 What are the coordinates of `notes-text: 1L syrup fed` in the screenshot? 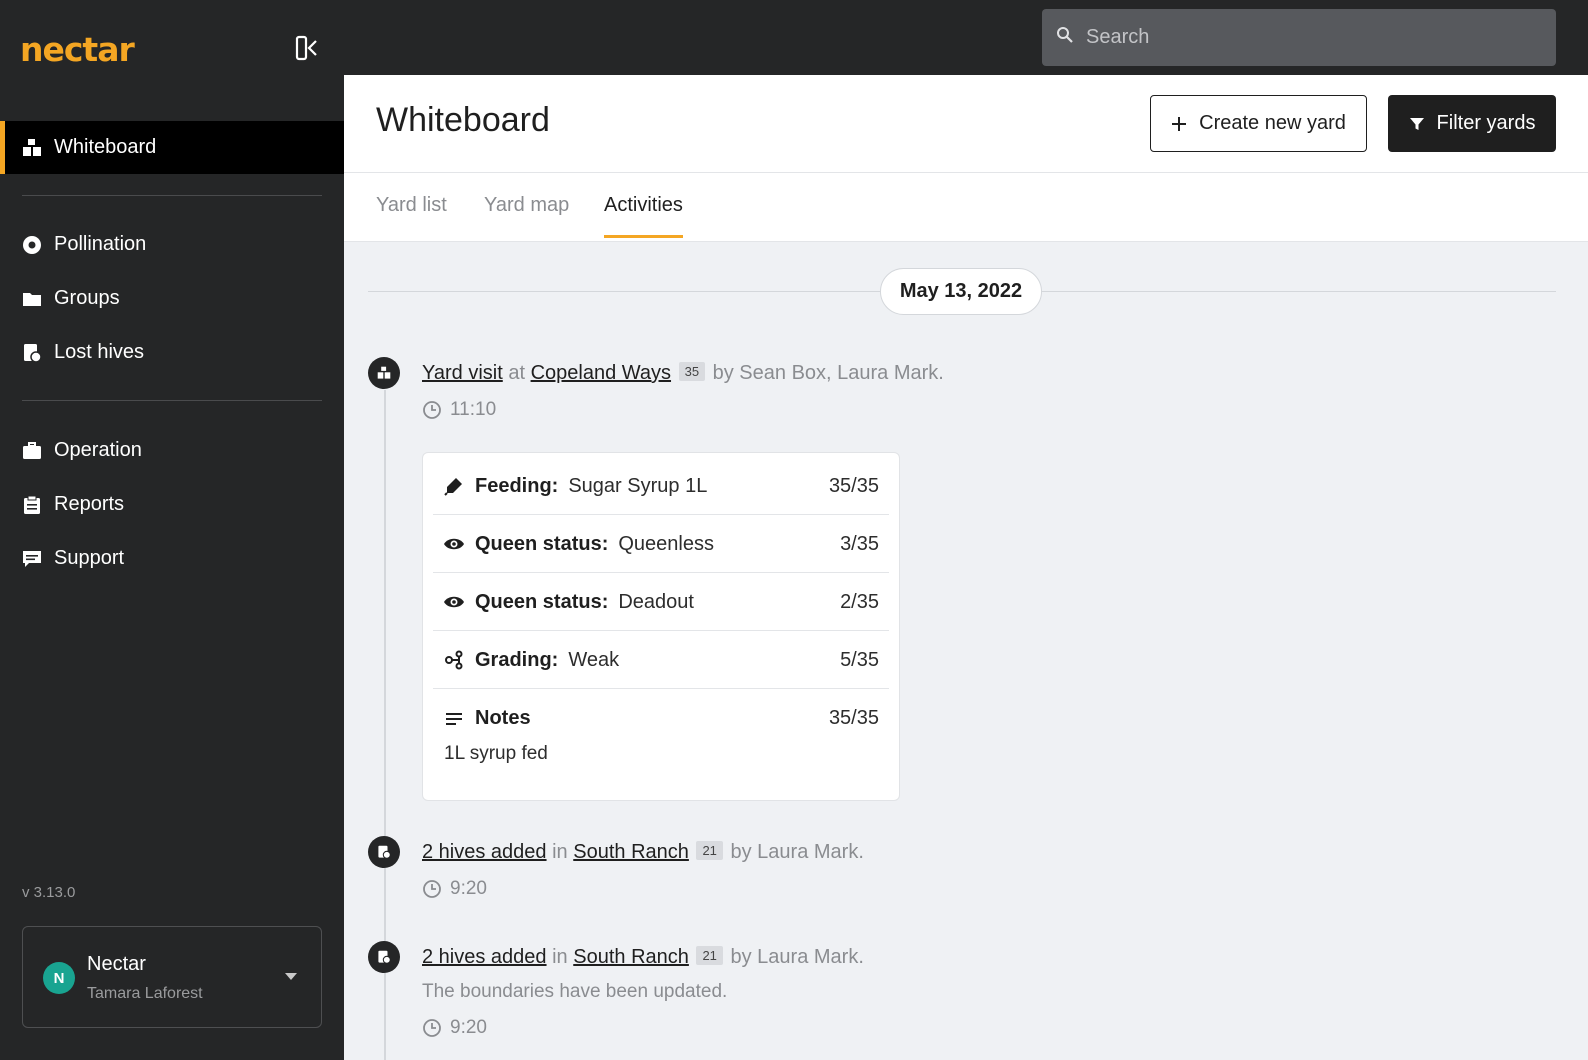 It's located at (496, 753).